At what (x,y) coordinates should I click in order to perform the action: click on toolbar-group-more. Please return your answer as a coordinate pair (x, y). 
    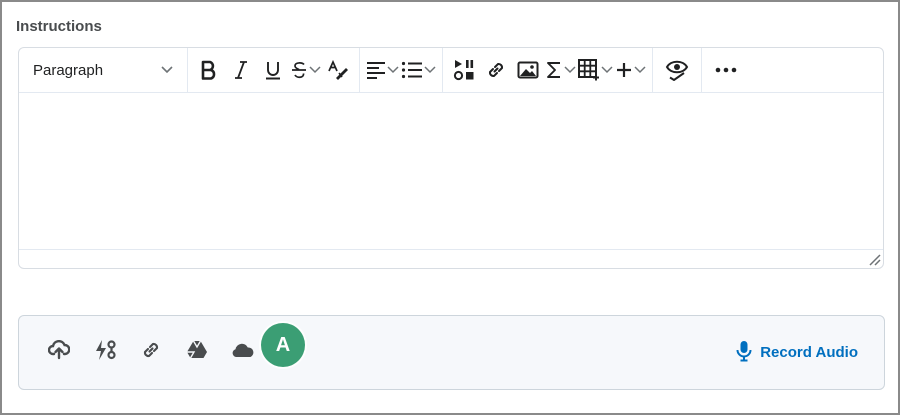
    Looking at the image, I should click on (726, 70).